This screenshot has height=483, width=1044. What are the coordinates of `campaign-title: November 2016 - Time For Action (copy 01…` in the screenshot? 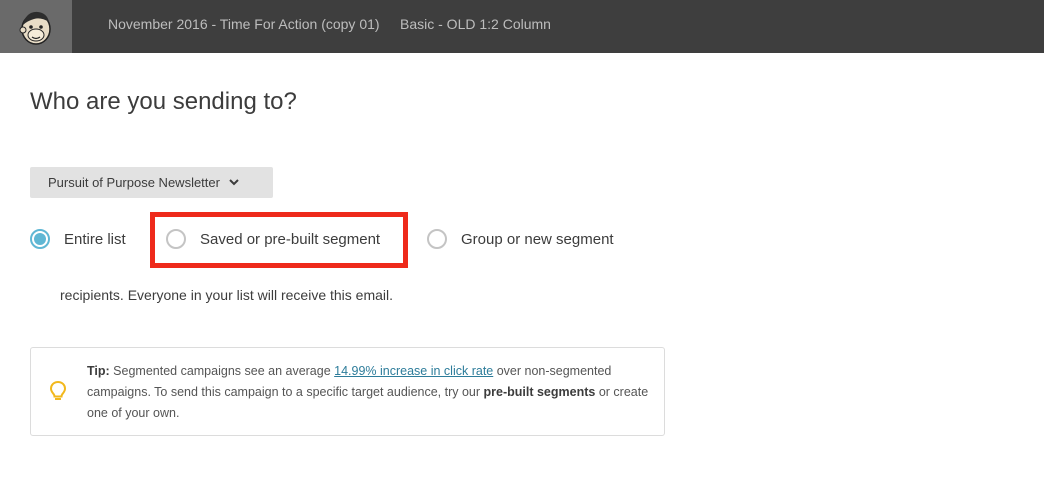 It's located at (244, 24).